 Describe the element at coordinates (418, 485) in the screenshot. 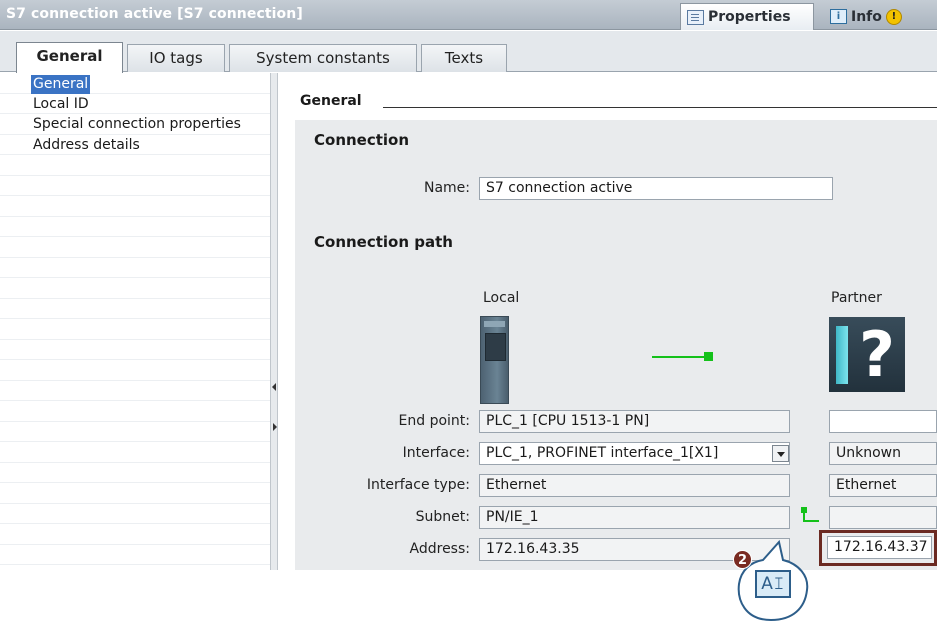

I see `interface-type-label: Interface type:` at that location.